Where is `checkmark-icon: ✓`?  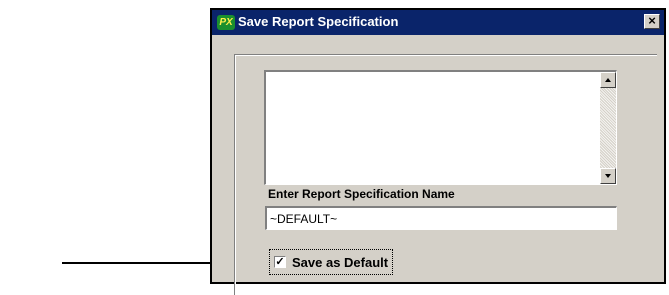
checkmark-icon: ✓ is located at coordinates (280, 262).